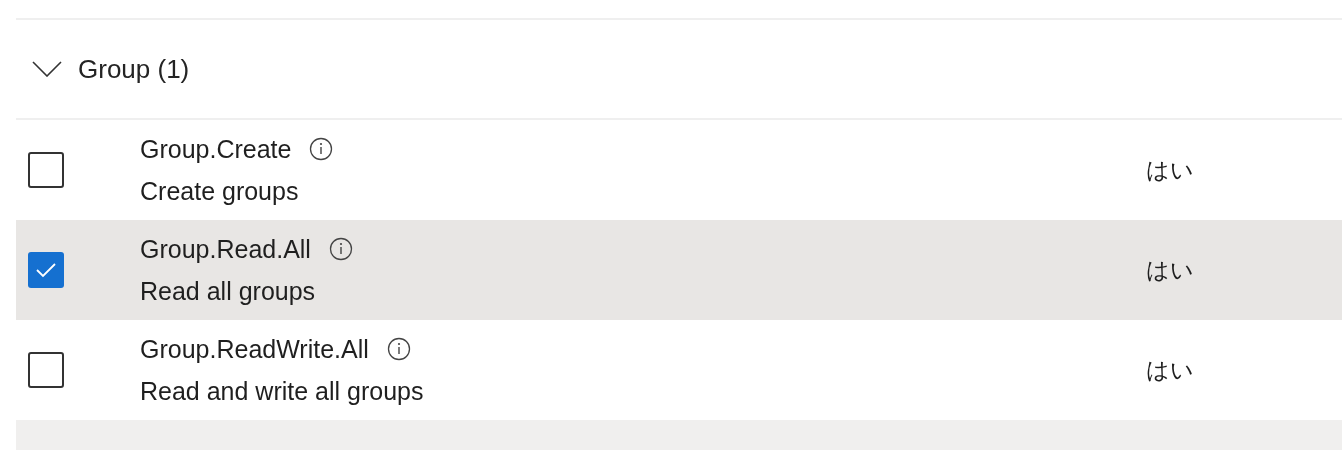  What do you see at coordinates (220, 191) in the screenshot?
I see `permission-description: Create groups` at bounding box center [220, 191].